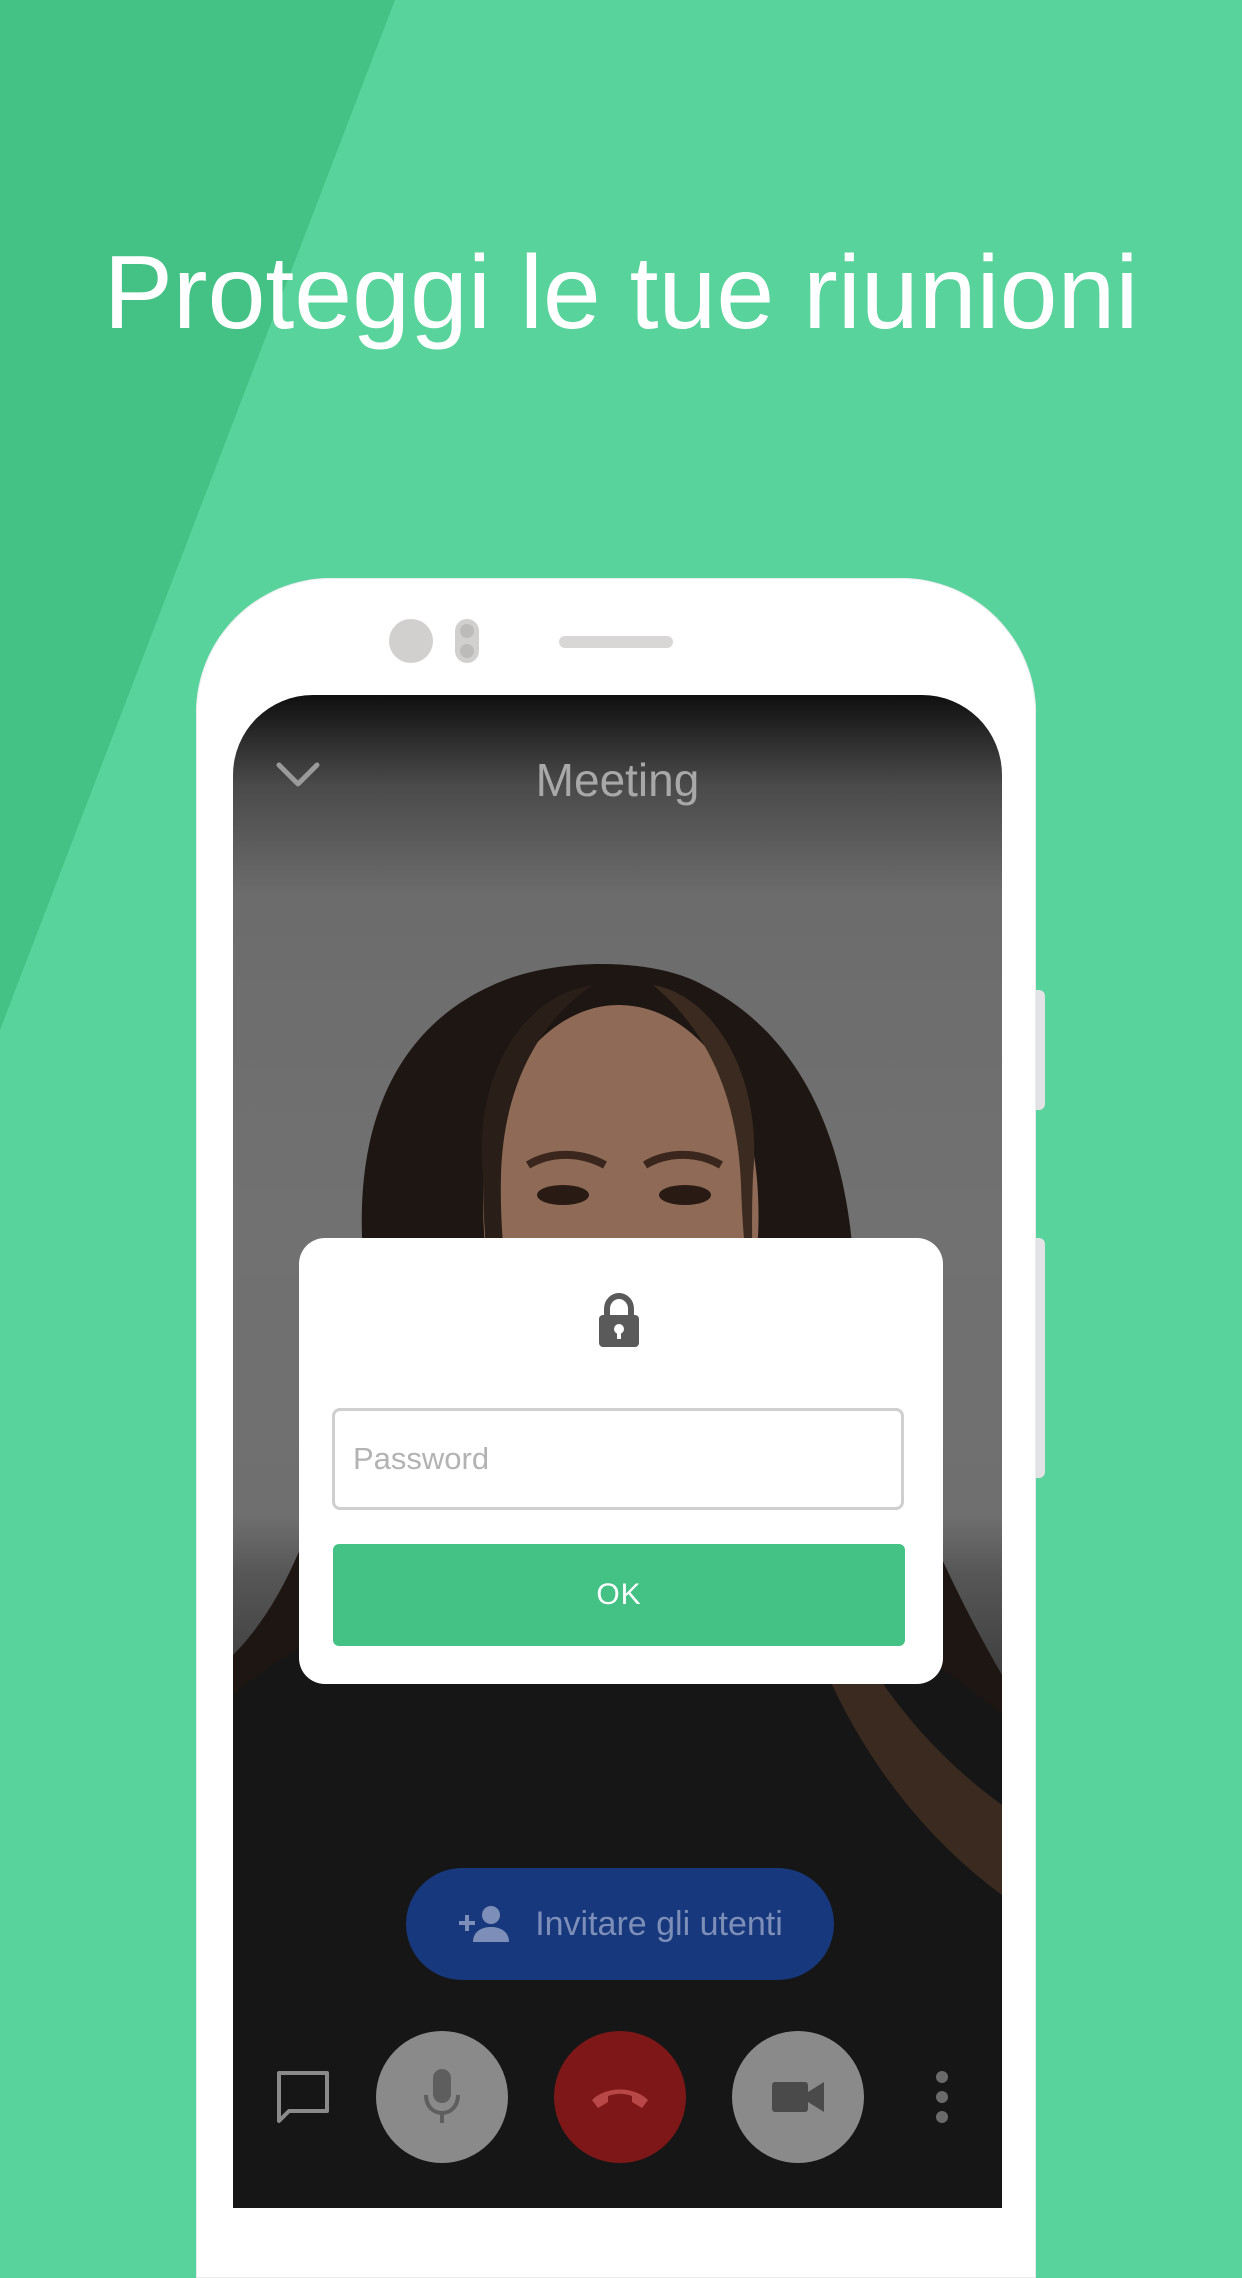 The width and height of the screenshot is (1242, 2278). Describe the element at coordinates (1040, 1050) in the screenshot. I see `phone-side-button-top` at that location.